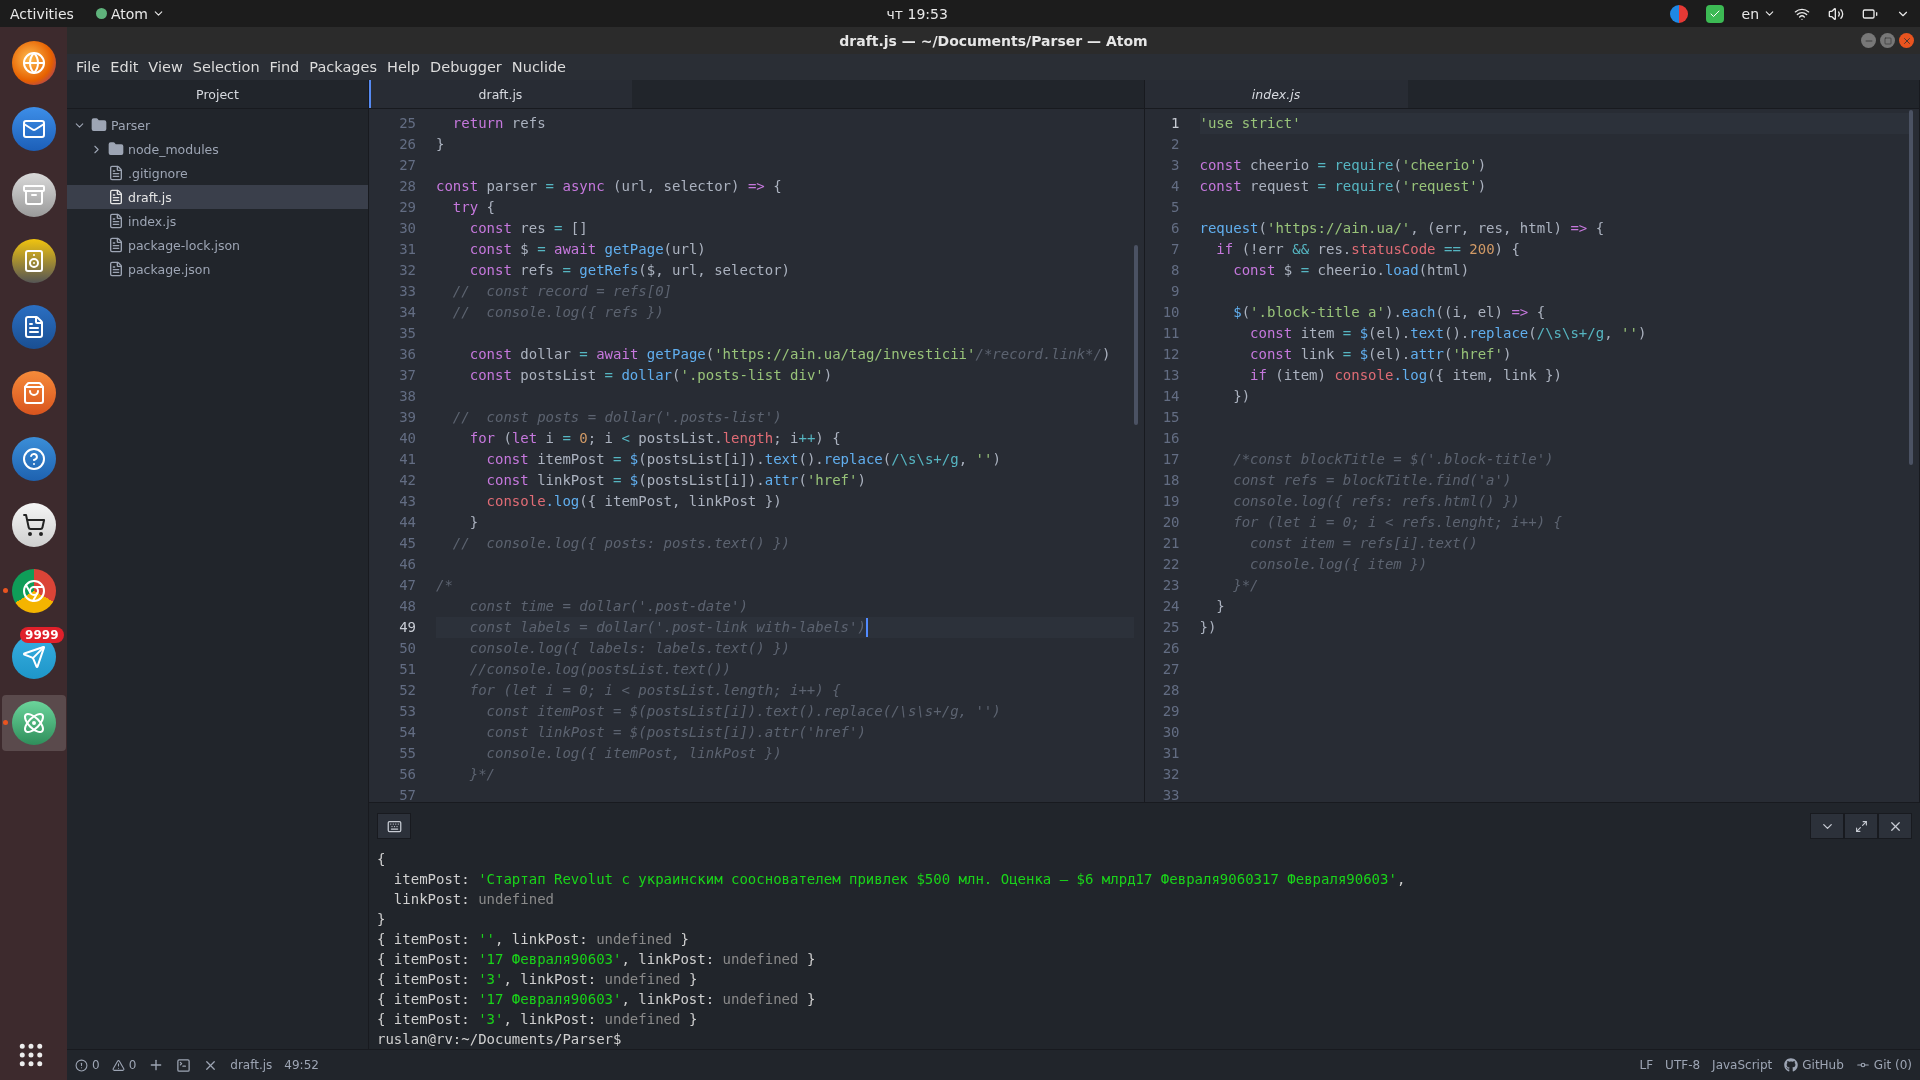 The height and width of the screenshot is (1080, 1920). I want to click on line-number: 27, so click(1171, 669).